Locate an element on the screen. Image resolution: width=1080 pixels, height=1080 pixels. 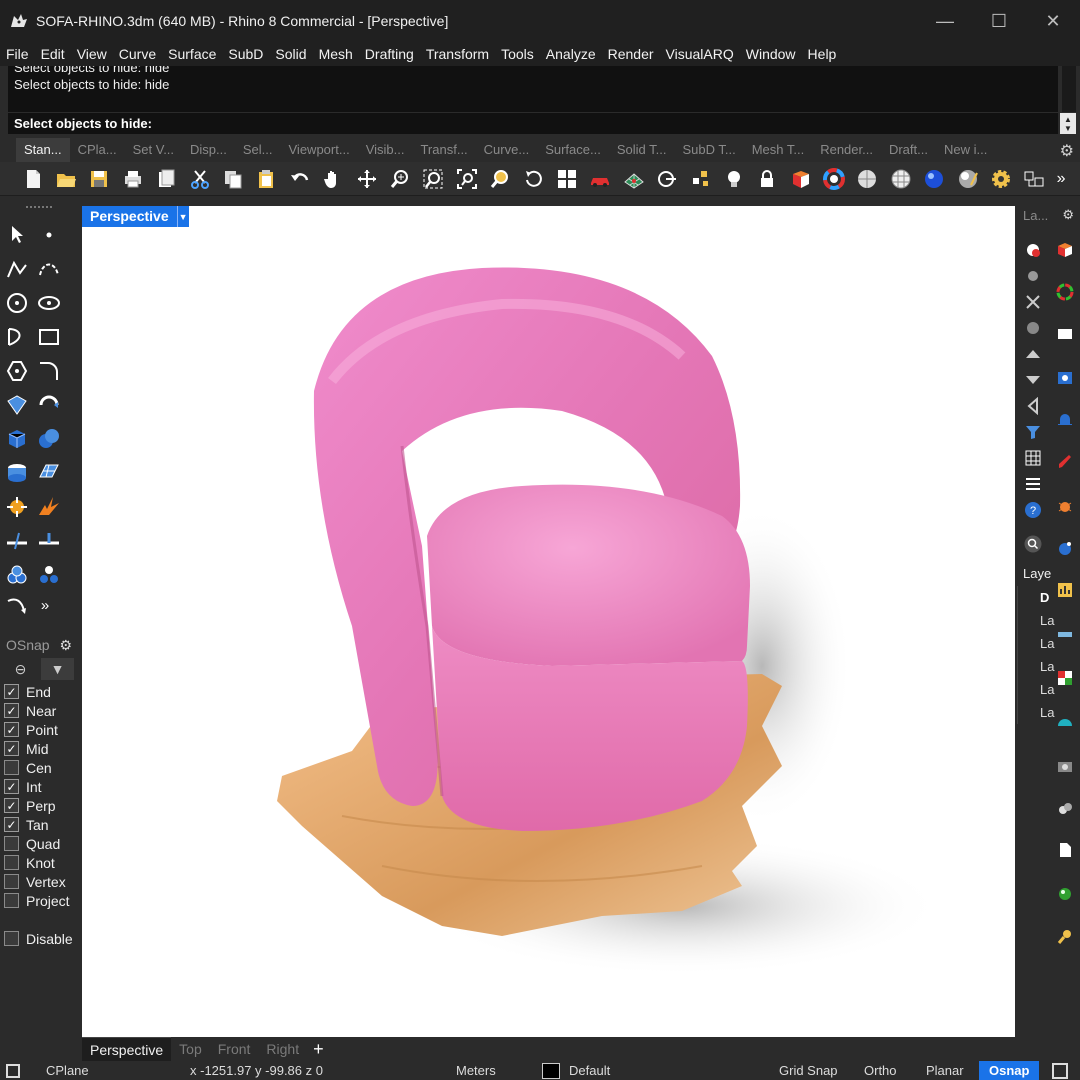
save-icon is located at coordinates (99, 179).